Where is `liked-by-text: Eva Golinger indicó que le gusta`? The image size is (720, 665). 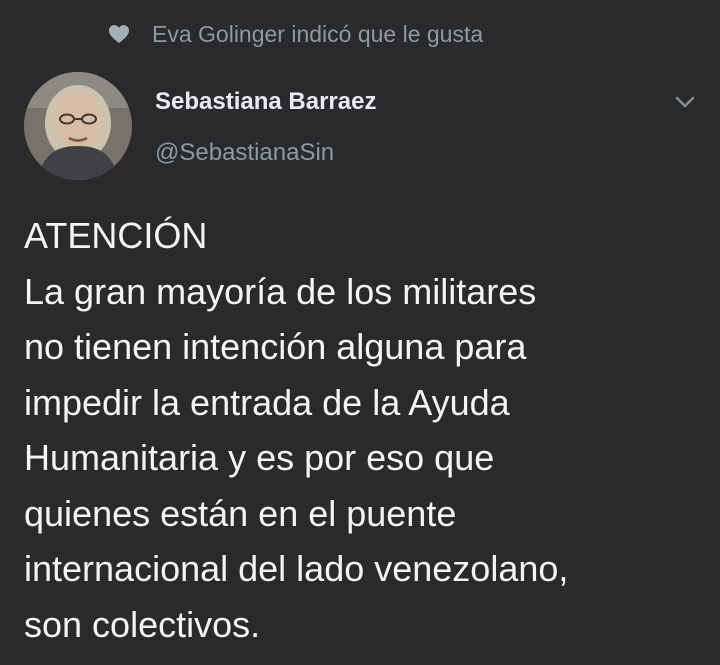 liked-by-text: Eva Golinger indicó que le gusta is located at coordinates (317, 34).